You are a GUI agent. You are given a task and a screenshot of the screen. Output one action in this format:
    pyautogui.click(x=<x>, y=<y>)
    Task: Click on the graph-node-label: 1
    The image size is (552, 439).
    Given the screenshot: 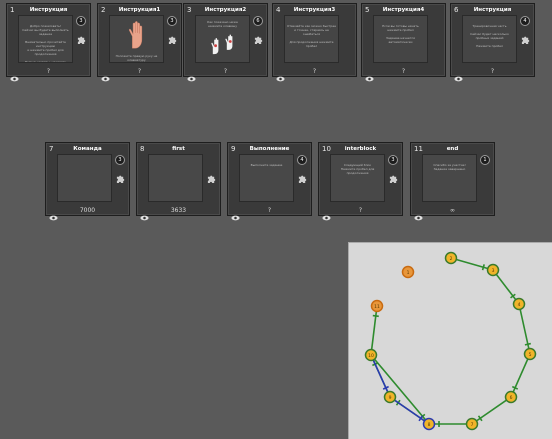 What is the action you would take?
    pyautogui.click(x=408, y=273)
    